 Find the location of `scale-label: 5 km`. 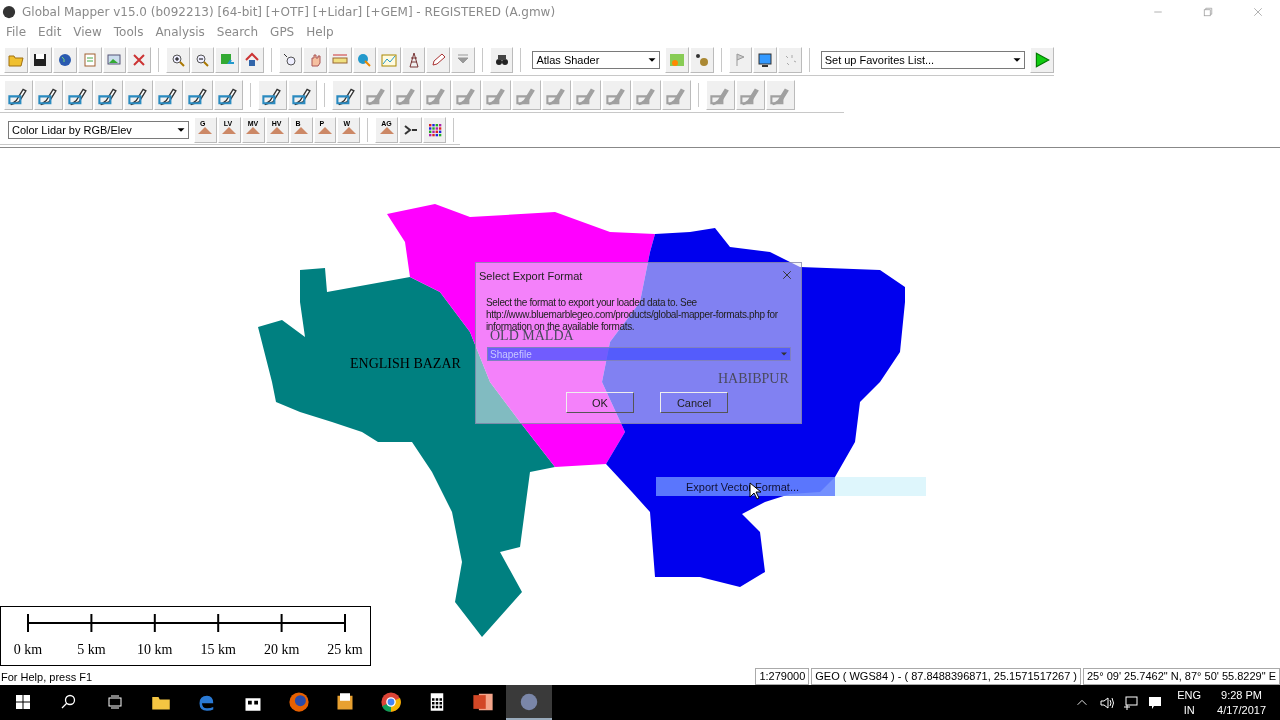

scale-label: 5 km is located at coordinates (91, 649).